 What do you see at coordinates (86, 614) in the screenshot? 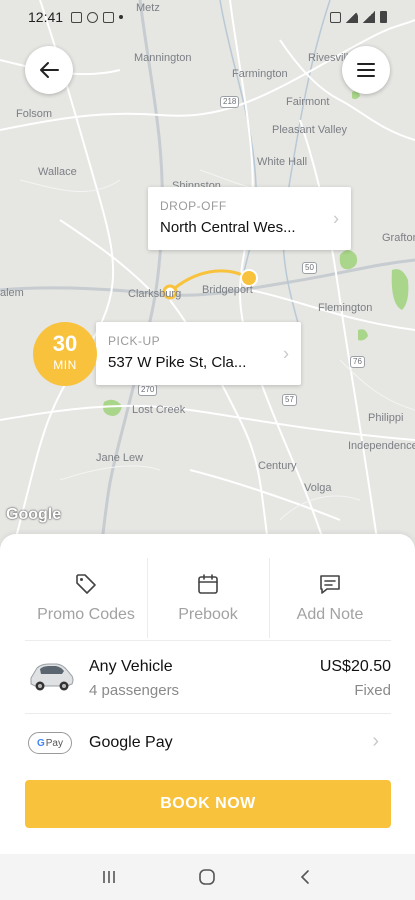
I see `promo-codes-label: Promo Codes` at bounding box center [86, 614].